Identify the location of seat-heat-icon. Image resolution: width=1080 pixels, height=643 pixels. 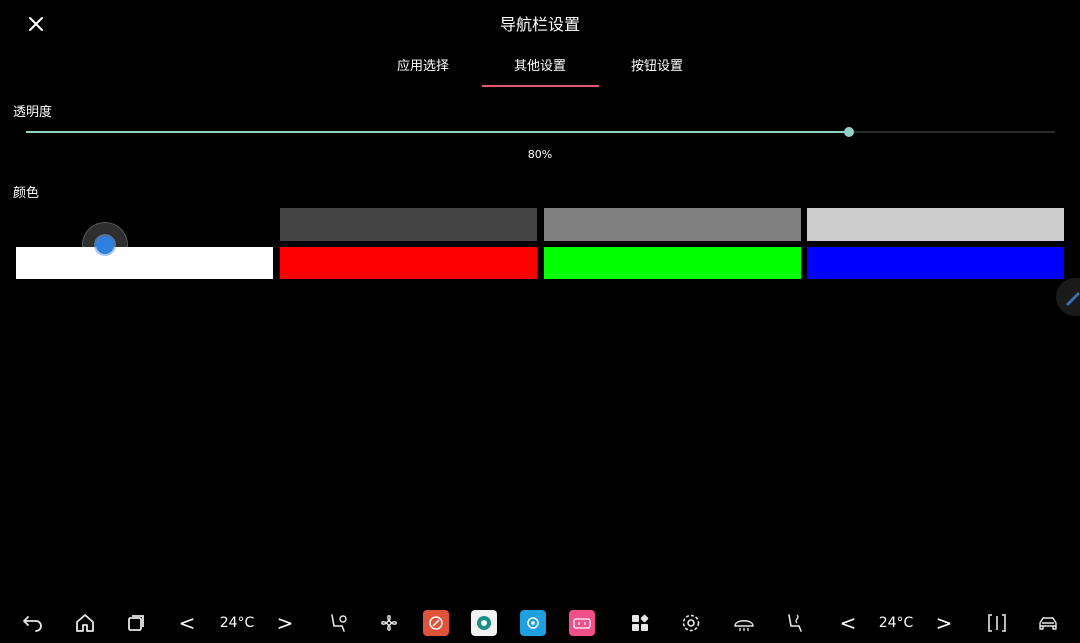
(795, 623).